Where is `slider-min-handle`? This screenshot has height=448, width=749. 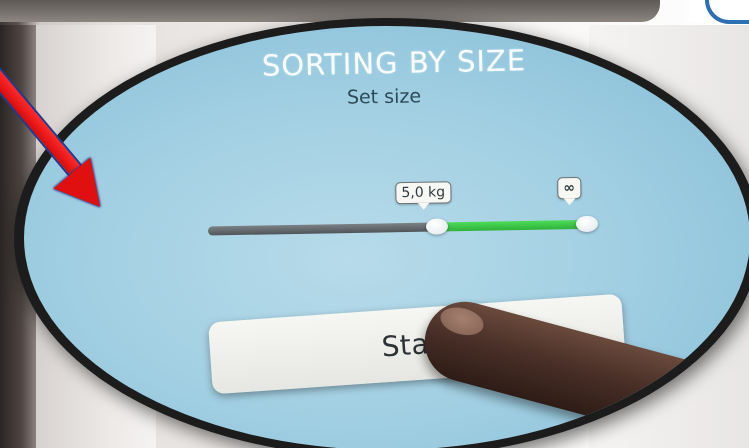
slider-min-handle is located at coordinates (437, 226).